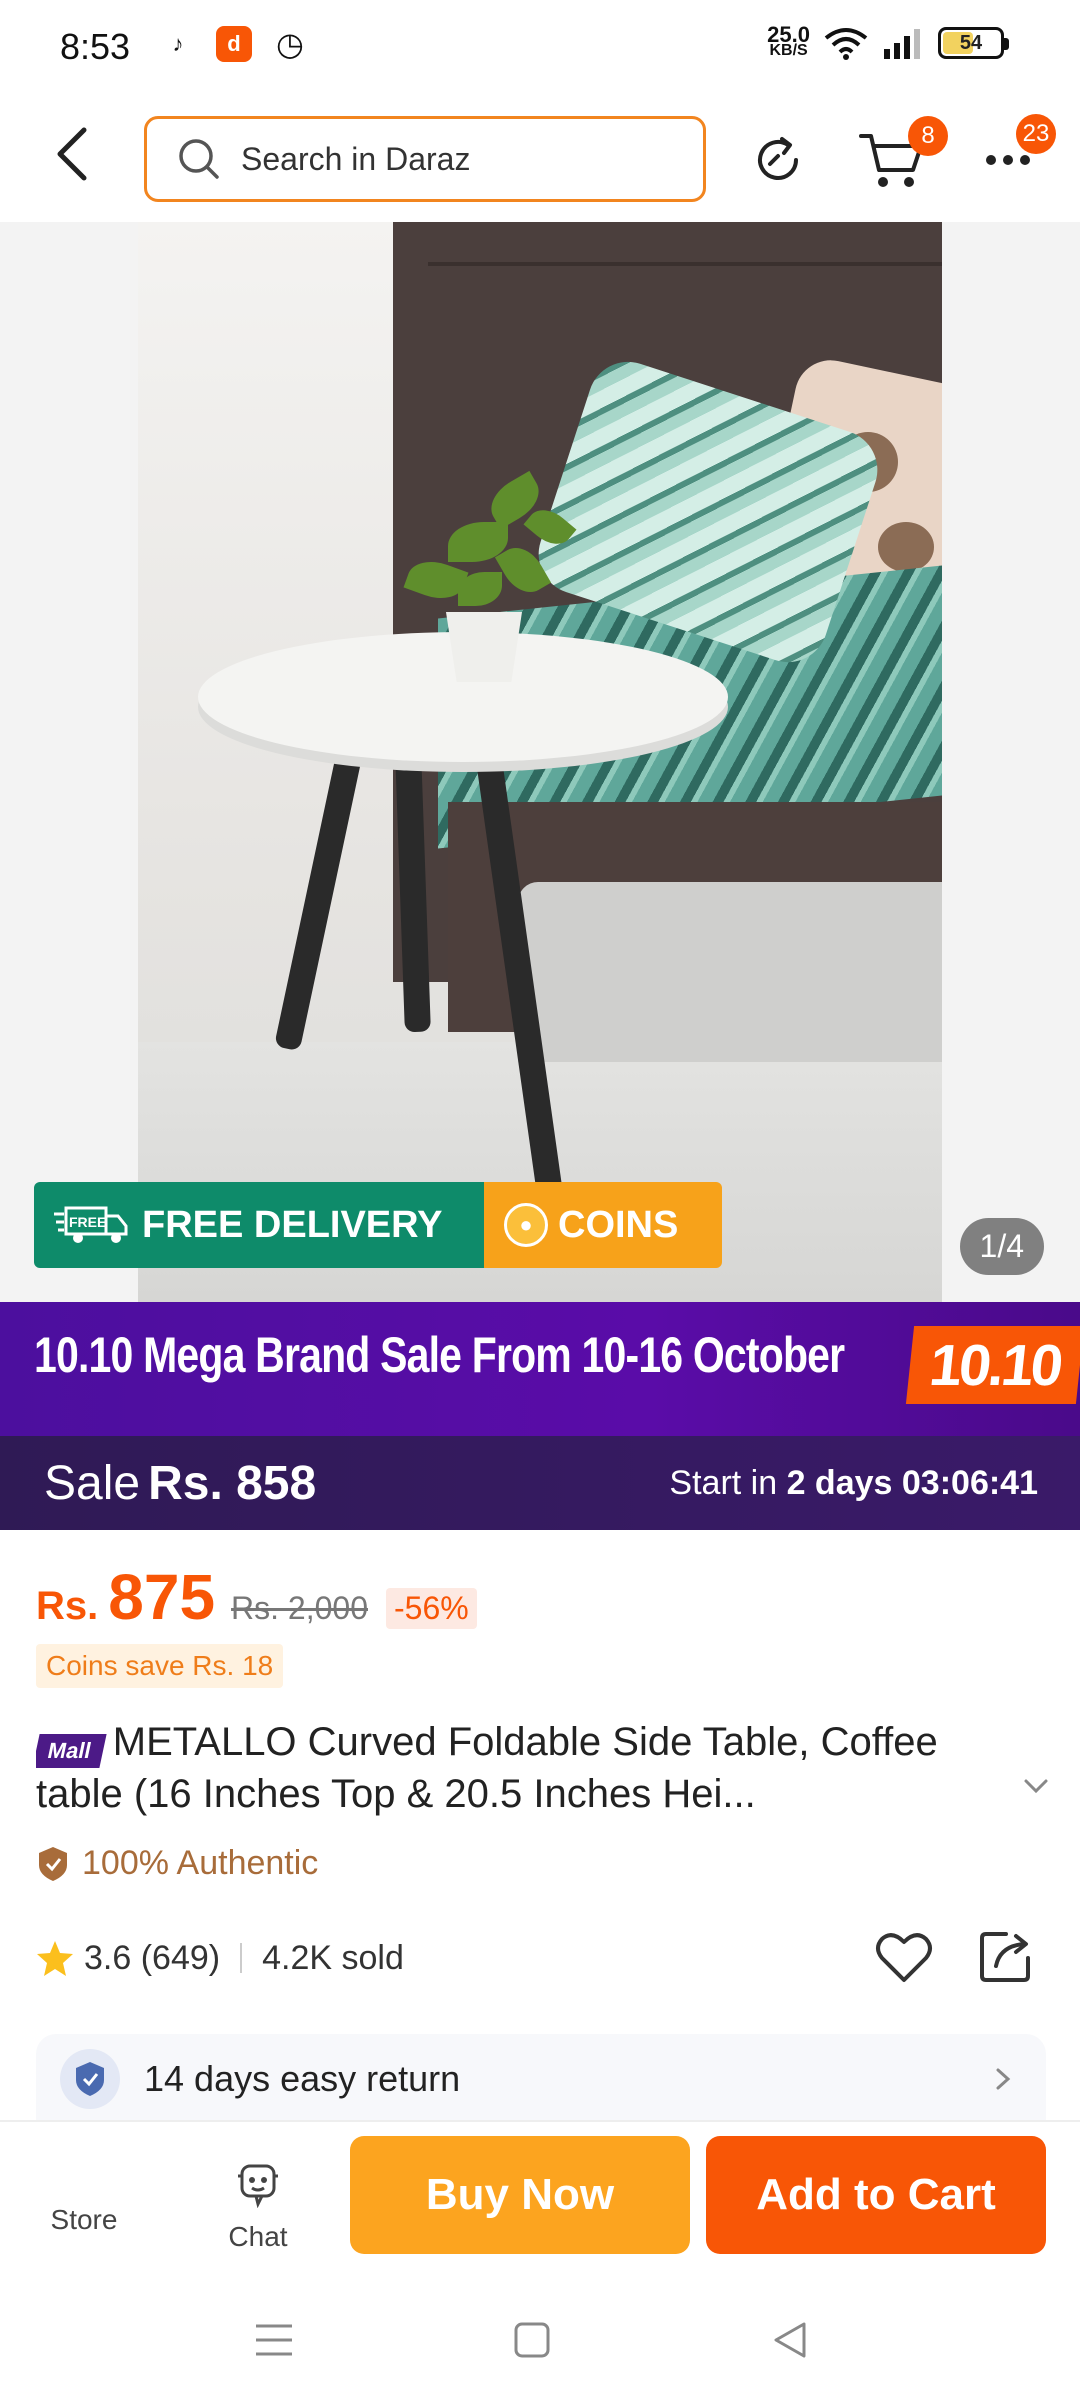 The height and width of the screenshot is (2400, 1080). I want to click on bottom-action-bar: Store Chat Buy Now Add to Cart, so click(540, 2195).